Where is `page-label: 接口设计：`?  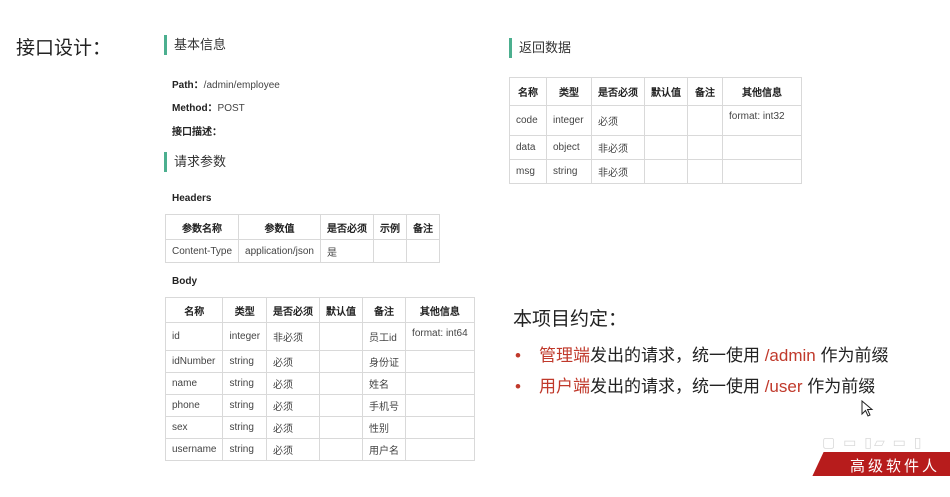
page-label: 接口设计： is located at coordinates (64, 48).